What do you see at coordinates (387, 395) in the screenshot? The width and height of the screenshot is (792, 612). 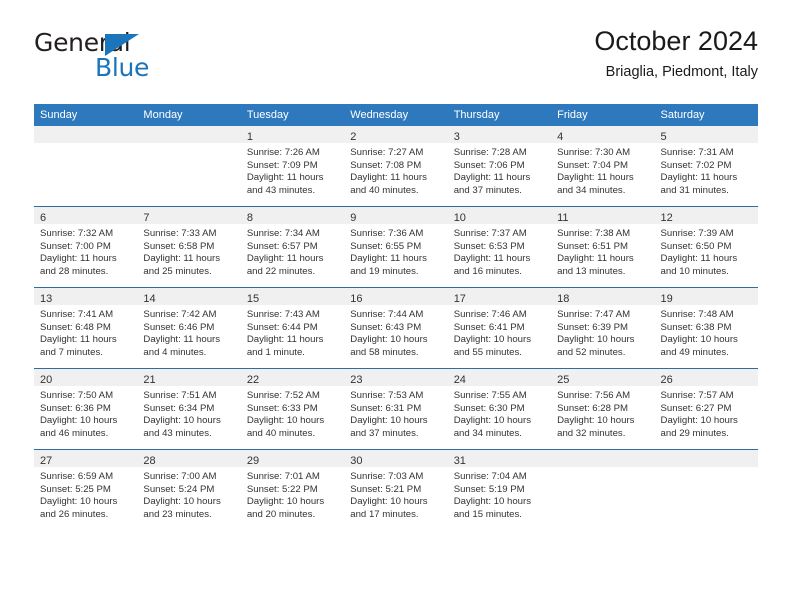 I see `sunrise-text: Sunrise: 7:53 AM` at bounding box center [387, 395].